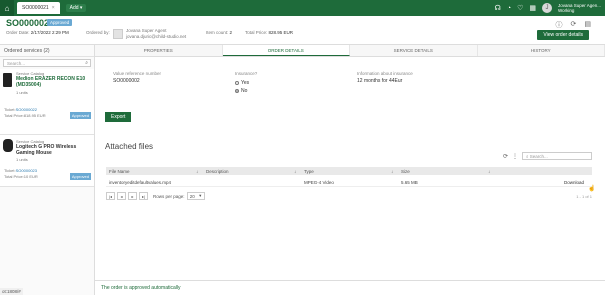 Image resolution: width=605 pixels, height=295 pixels. Describe the element at coordinates (244, 91) in the screenshot. I see `no-label: No` at that location.